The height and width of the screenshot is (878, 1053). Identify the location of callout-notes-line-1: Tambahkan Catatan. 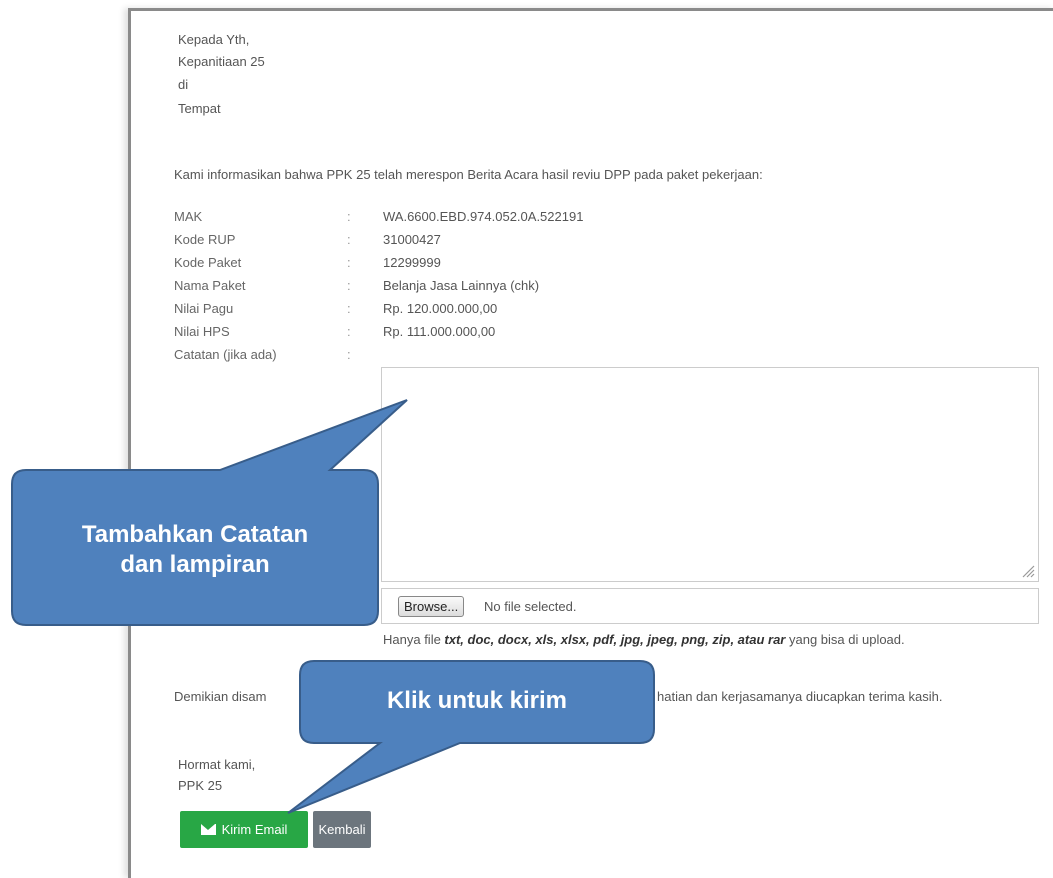
(195, 534).